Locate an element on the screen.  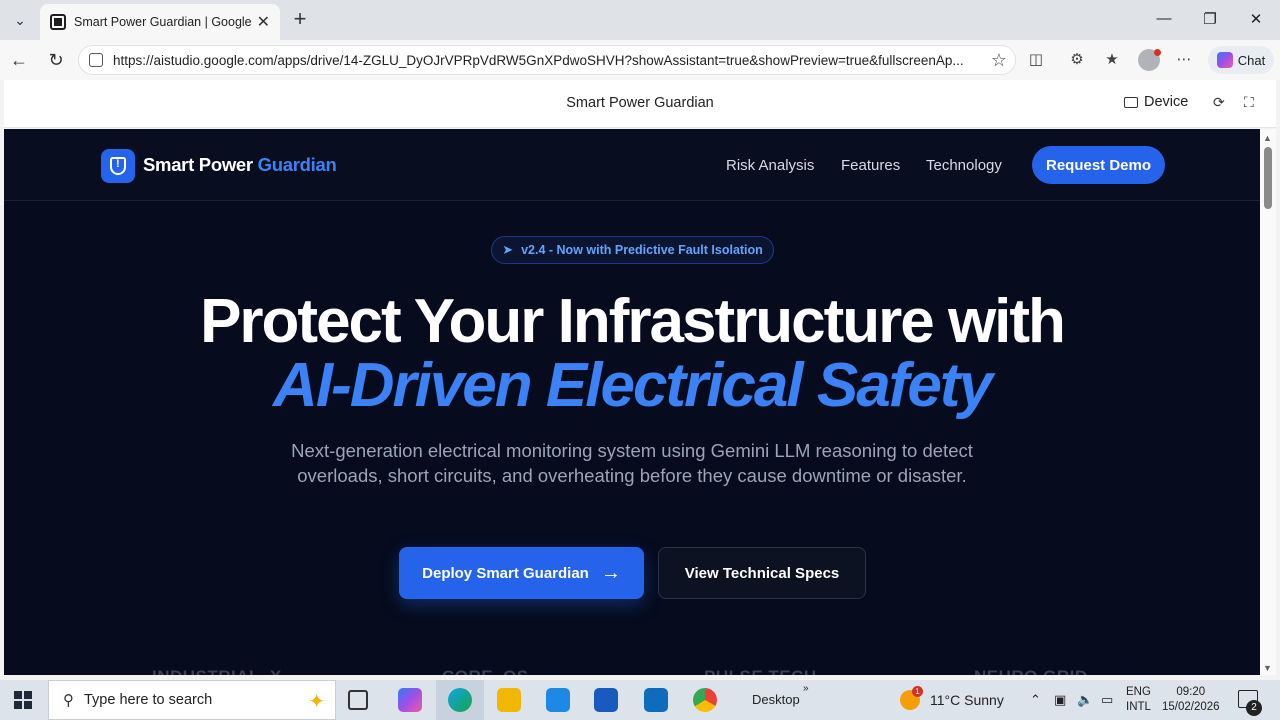
partner-logo: NEURO GRID is located at coordinates (1031, 671).